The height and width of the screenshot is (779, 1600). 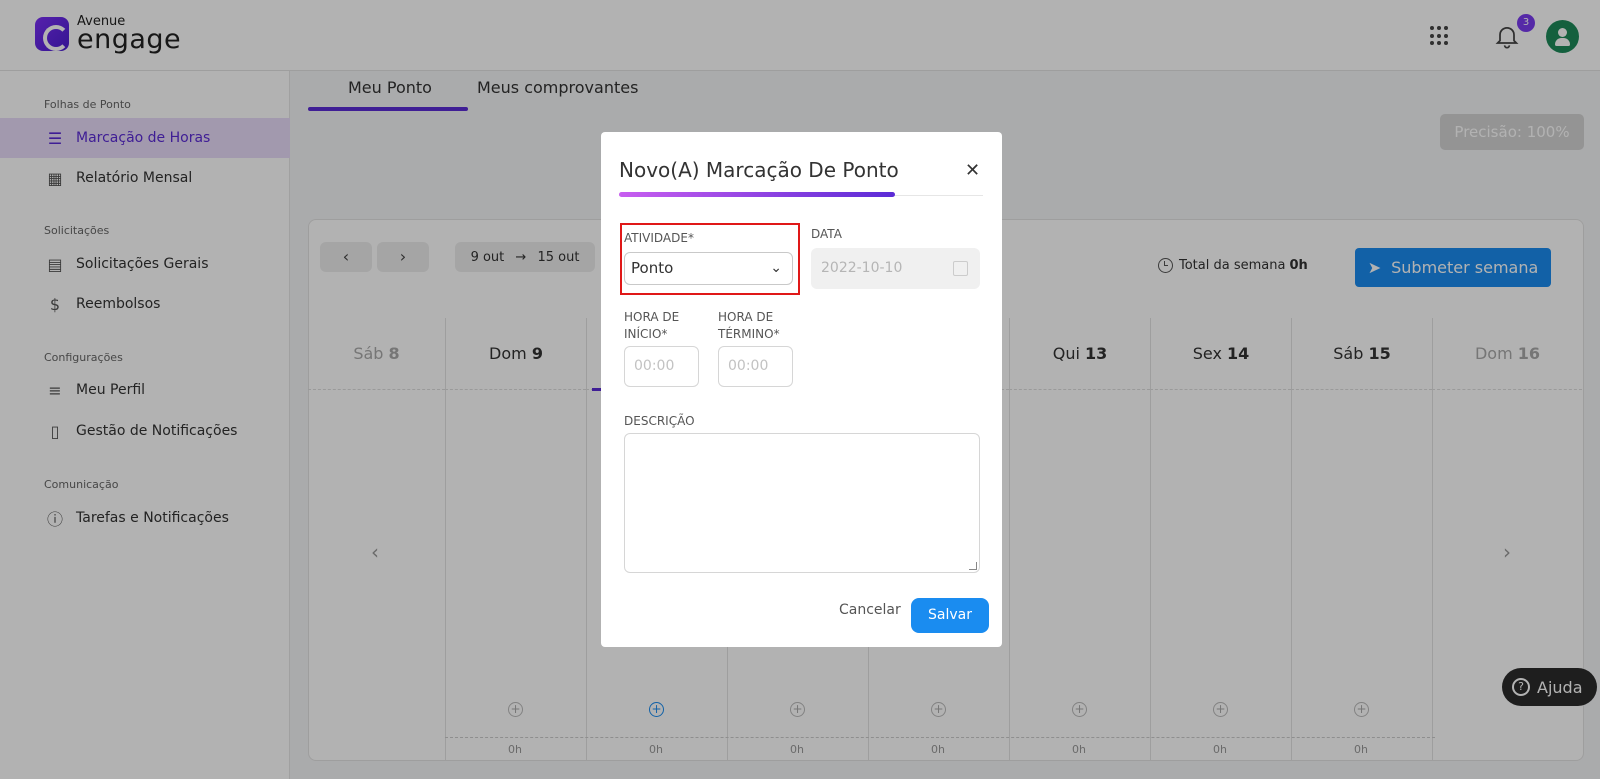 I want to click on end-time-input: 00:00, so click(x=755, y=366).